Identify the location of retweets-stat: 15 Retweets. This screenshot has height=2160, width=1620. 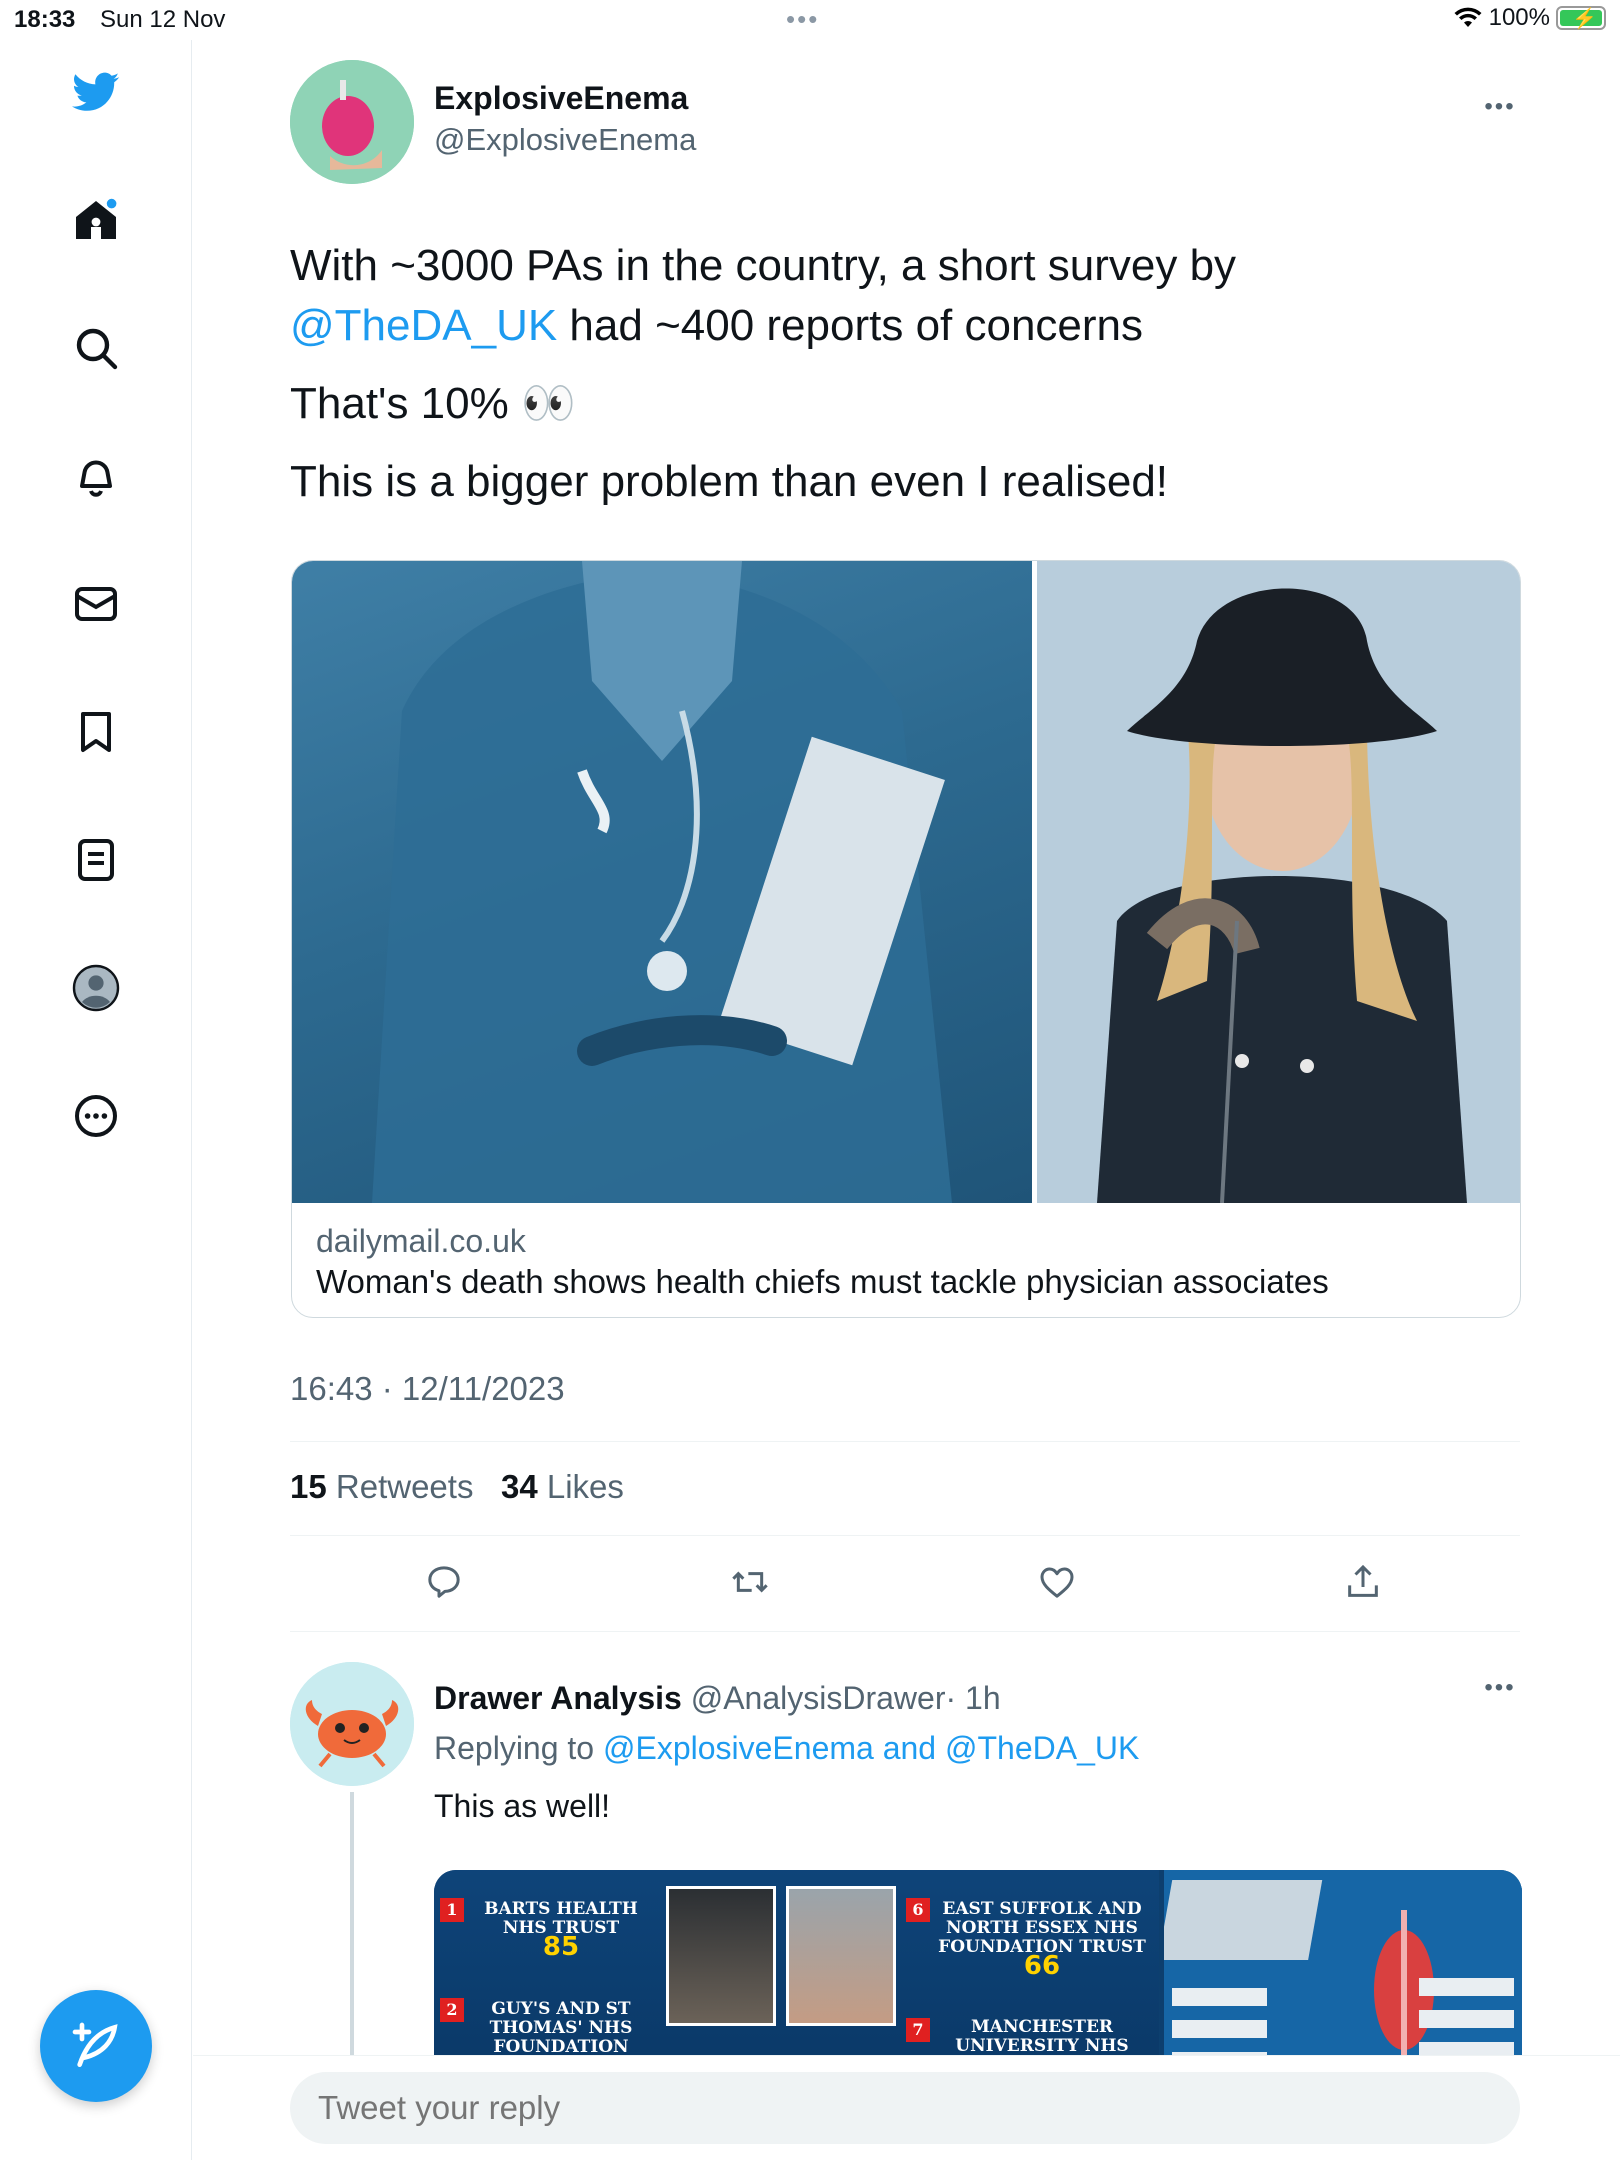
(381, 1486).